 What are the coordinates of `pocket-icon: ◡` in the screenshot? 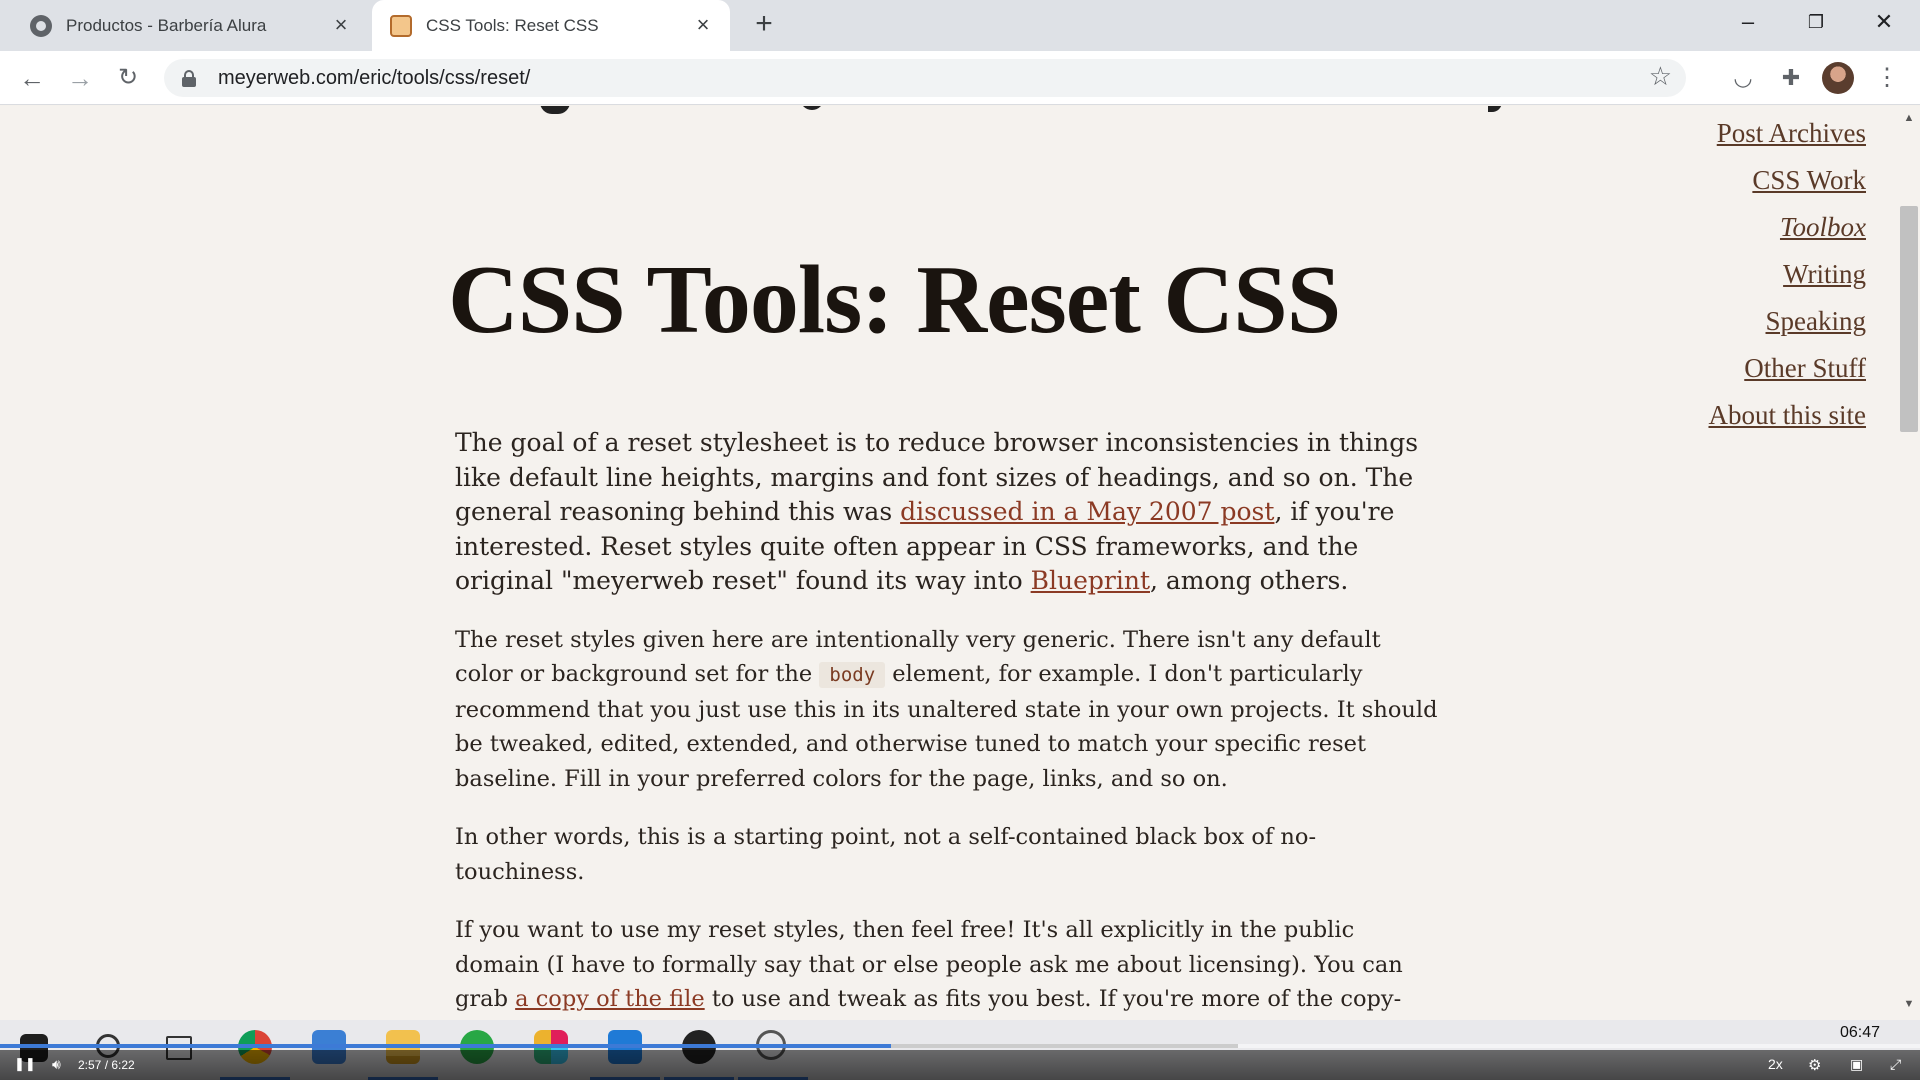 It's located at (1743, 78).